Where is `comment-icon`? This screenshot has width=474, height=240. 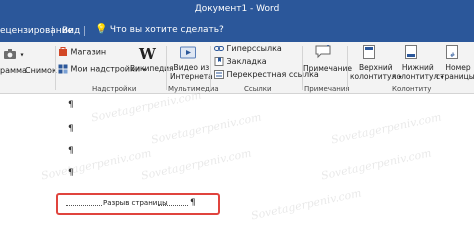 comment-icon is located at coordinates (323, 52).